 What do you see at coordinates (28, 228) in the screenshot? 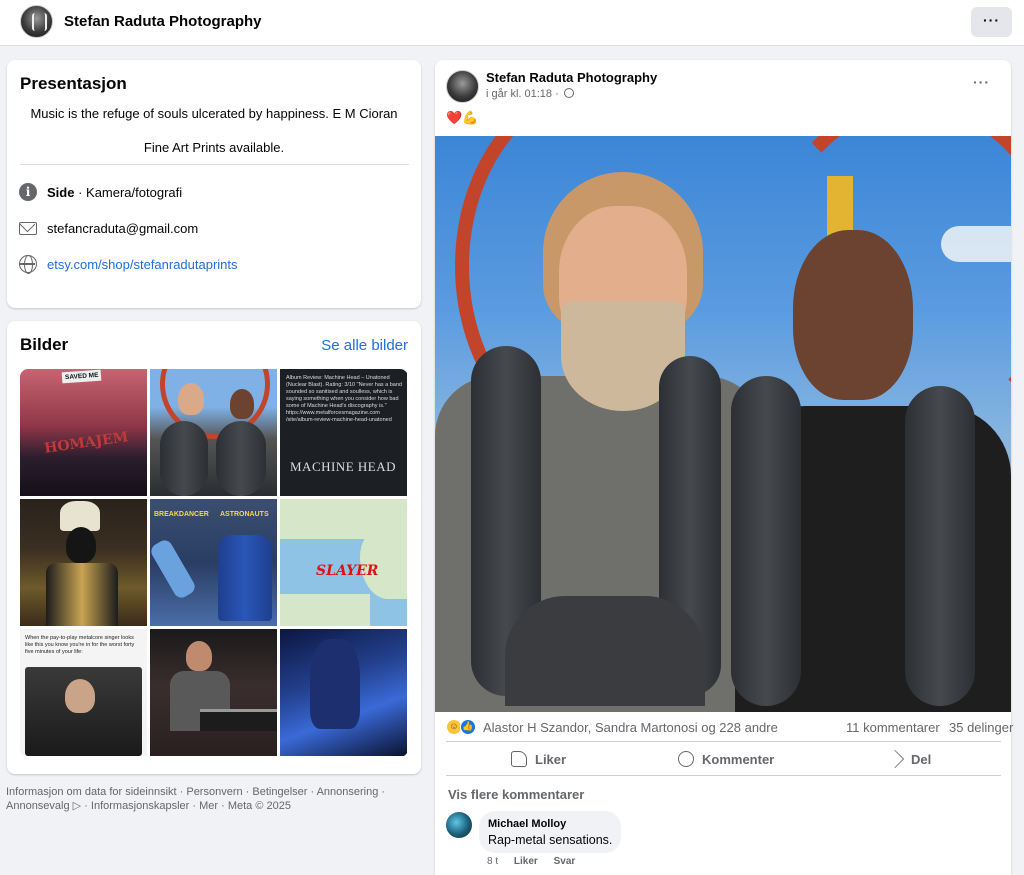
I see `email-icon` at bounding box center [28, 228].